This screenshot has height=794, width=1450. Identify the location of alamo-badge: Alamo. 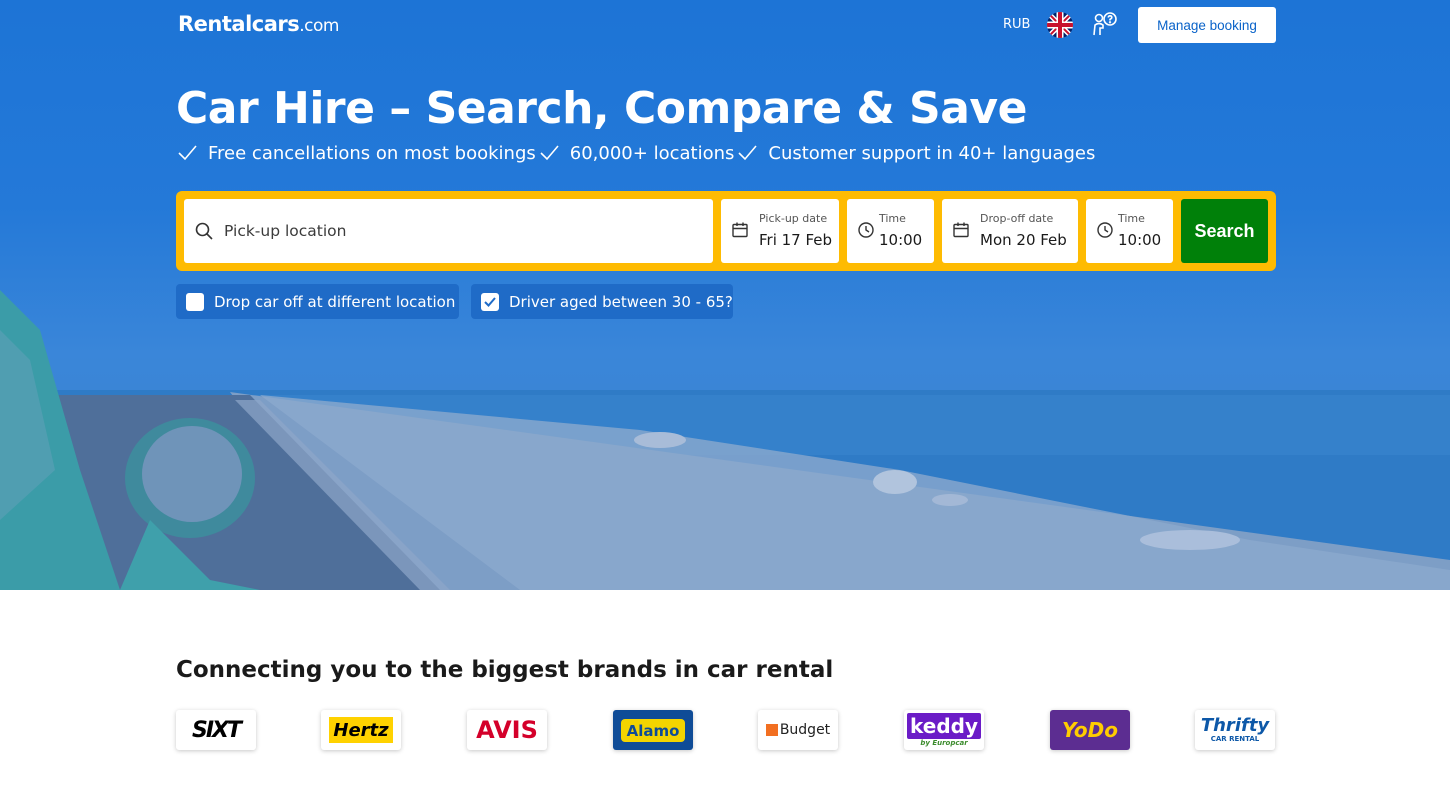
(653, 730).